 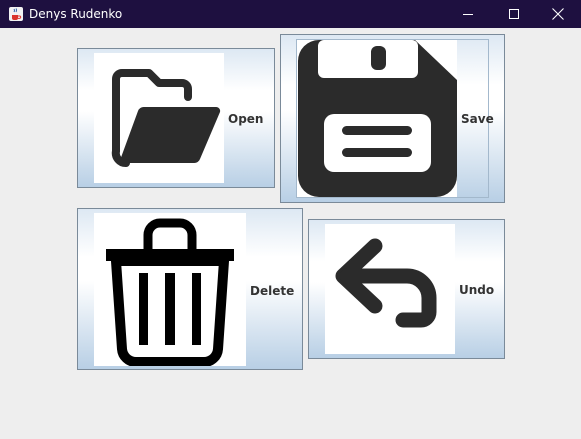 I want to click on trash-can-icon, so click(x=170, y=289).